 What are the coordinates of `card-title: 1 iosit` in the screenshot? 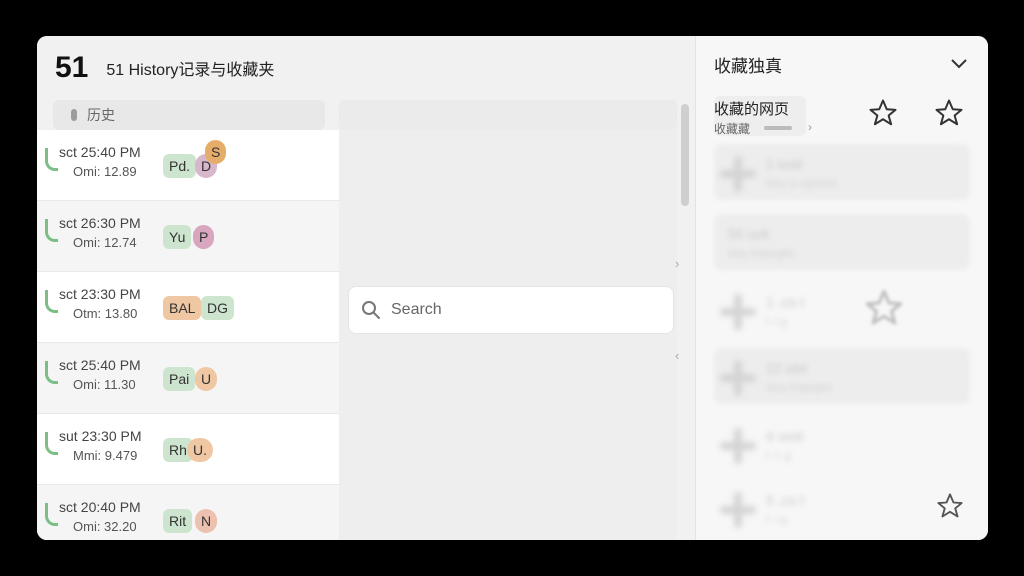 It's located at (784, 164).